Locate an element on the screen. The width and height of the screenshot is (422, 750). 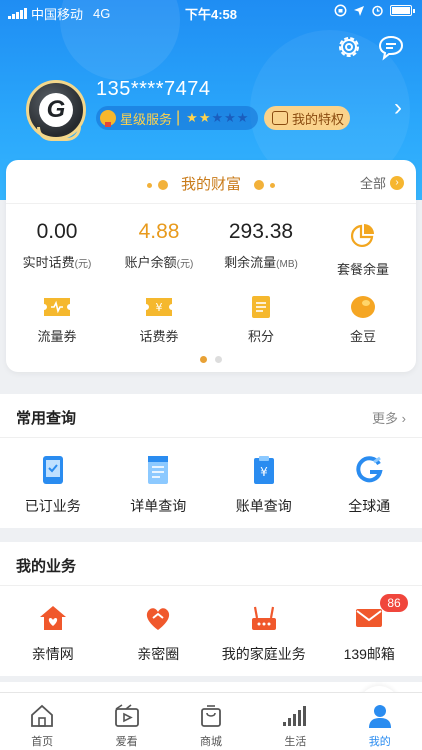
detail-list-icon is located at coordinates (158, 470).